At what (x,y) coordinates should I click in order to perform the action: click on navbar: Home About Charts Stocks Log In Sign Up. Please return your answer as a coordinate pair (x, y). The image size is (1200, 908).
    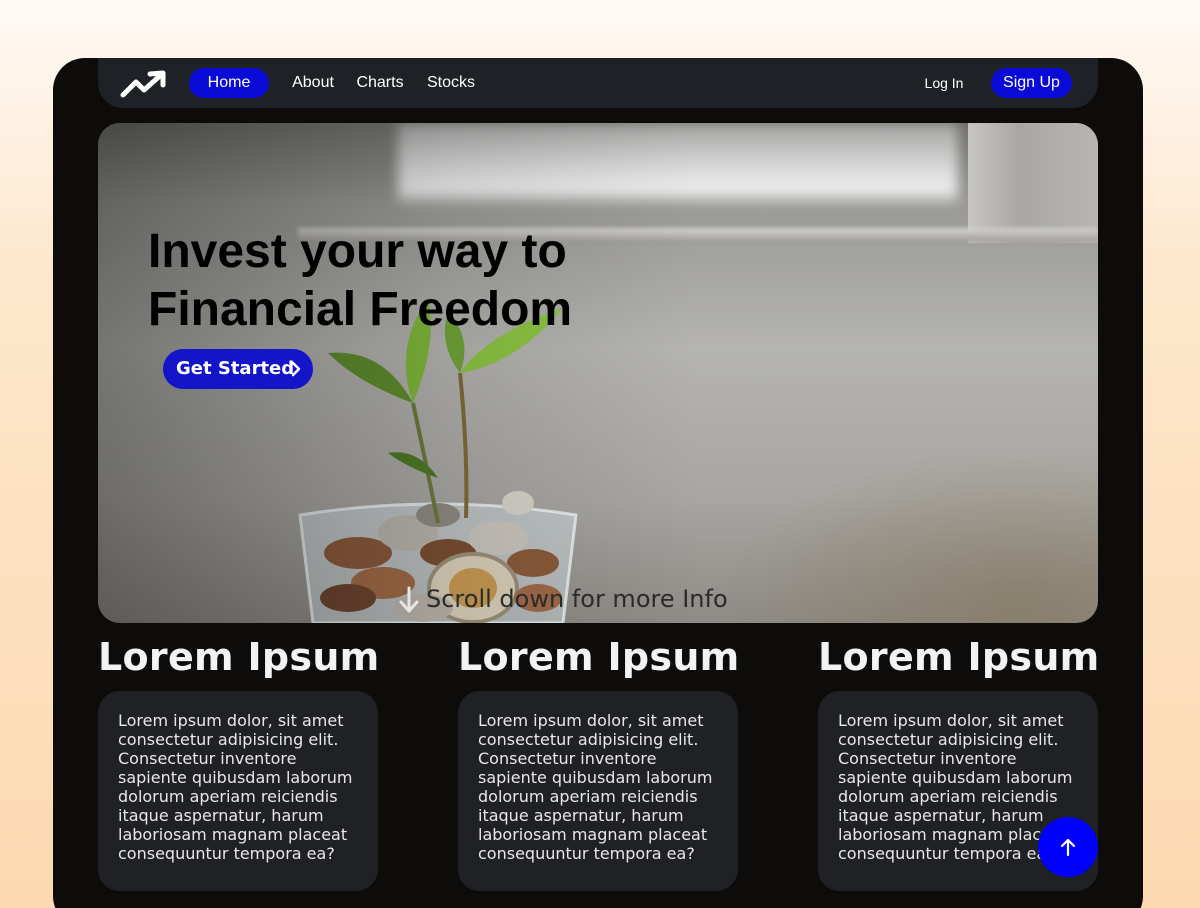
    Looking at the image, I should click on (598, 83).